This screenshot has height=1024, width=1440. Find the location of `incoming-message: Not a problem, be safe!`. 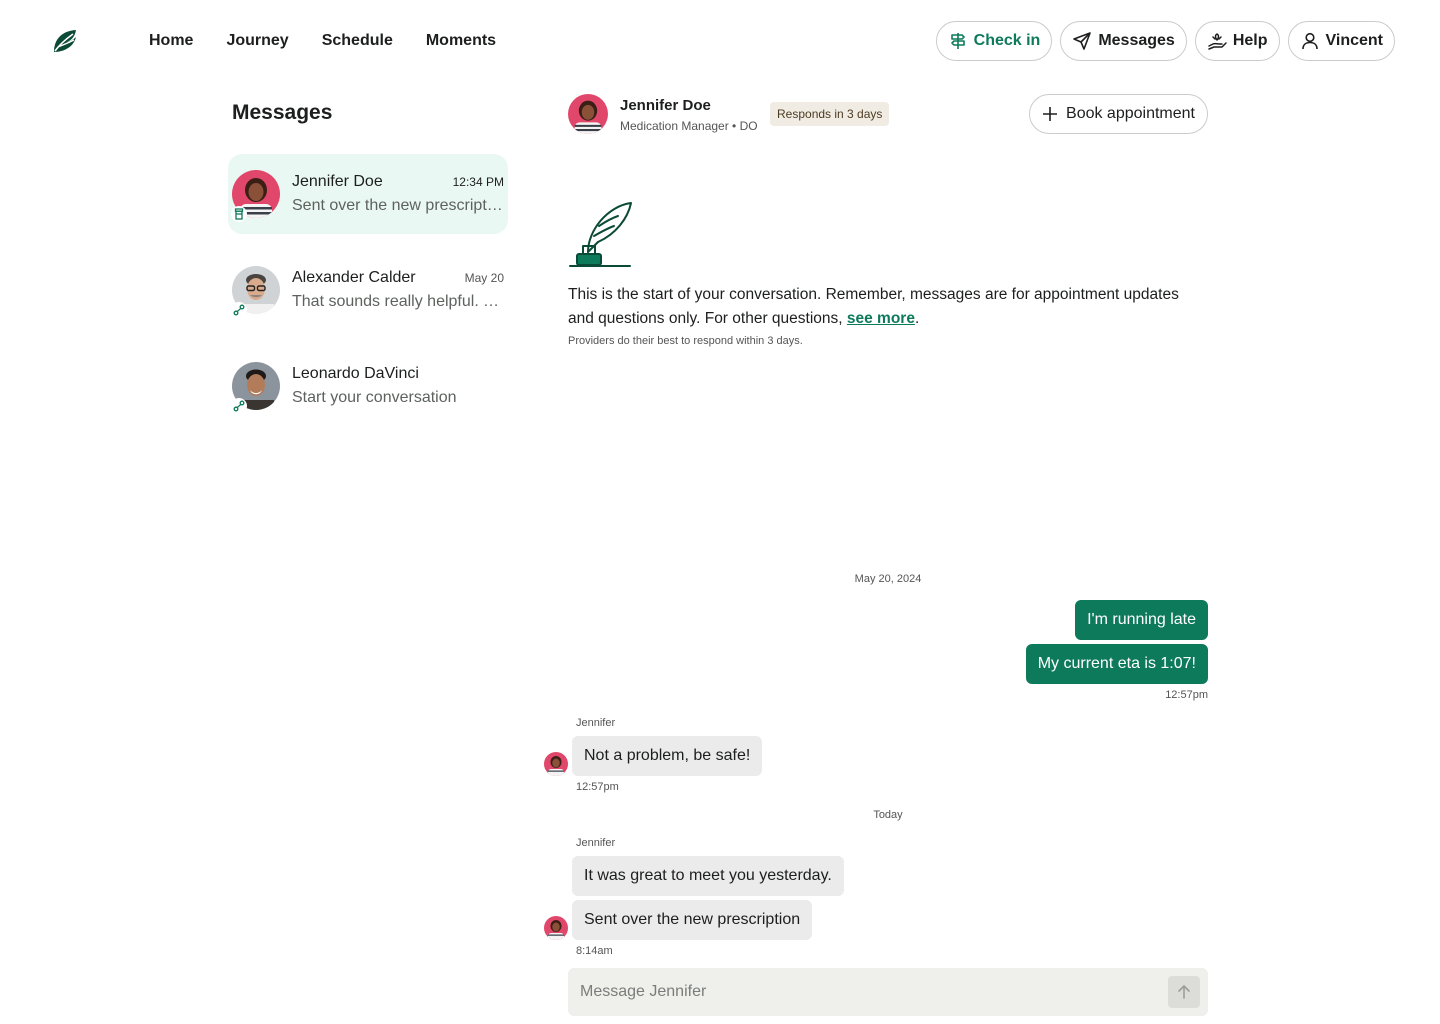

incoming-message: Not a problem, be safe! is located at coordinates (667, 756).